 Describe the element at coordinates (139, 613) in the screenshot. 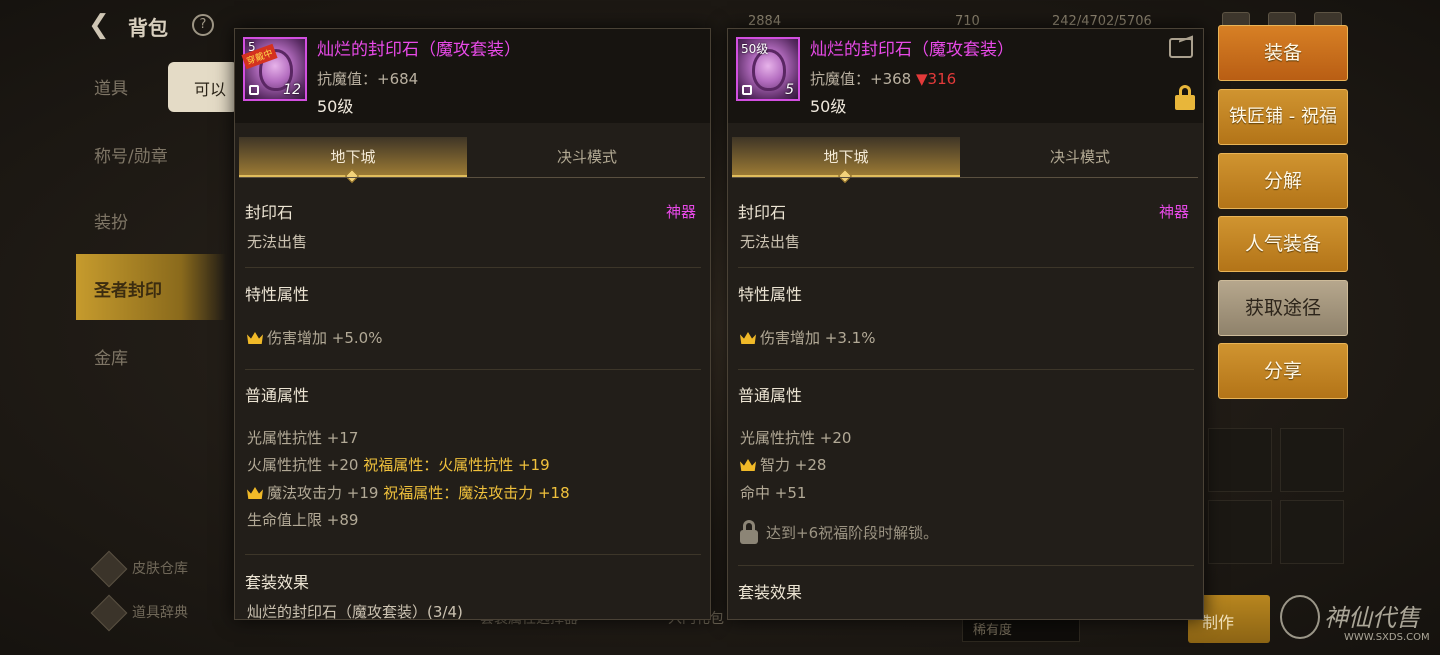

I see `item-dictionary-link: 道具辞典` at that location.